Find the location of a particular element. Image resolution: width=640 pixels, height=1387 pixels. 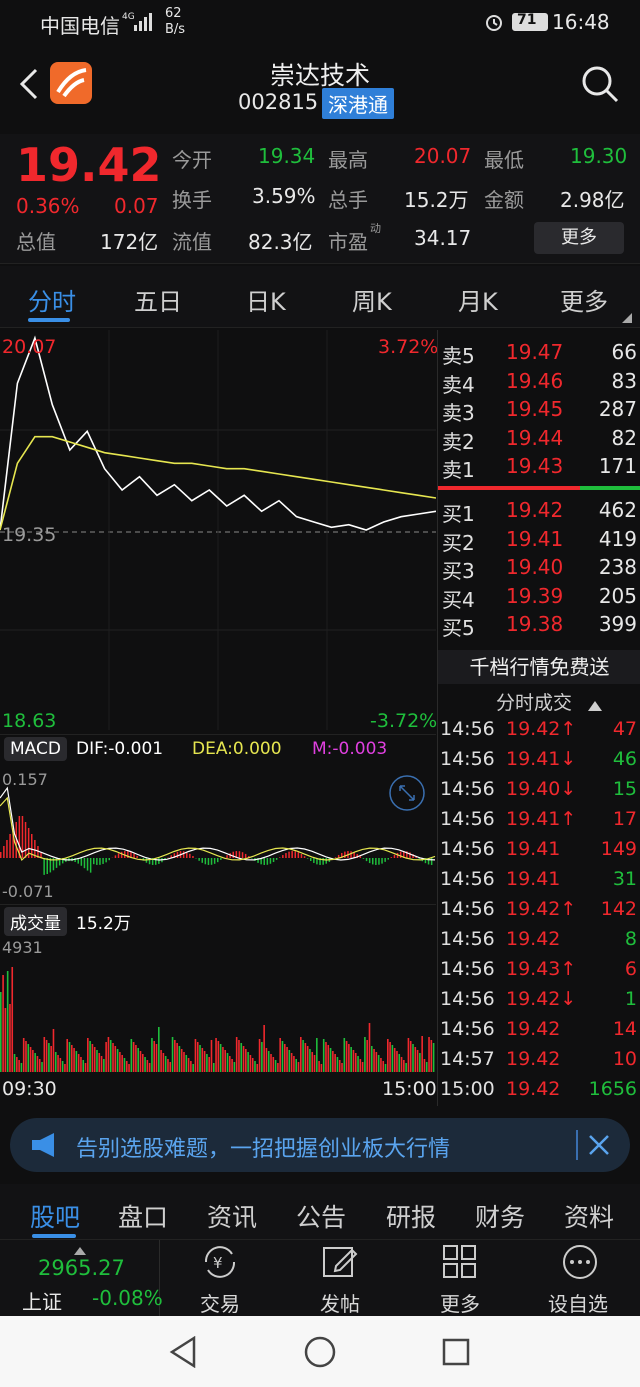

bid-row: 买3 19.40 238 is located at coordinates (539, 569).